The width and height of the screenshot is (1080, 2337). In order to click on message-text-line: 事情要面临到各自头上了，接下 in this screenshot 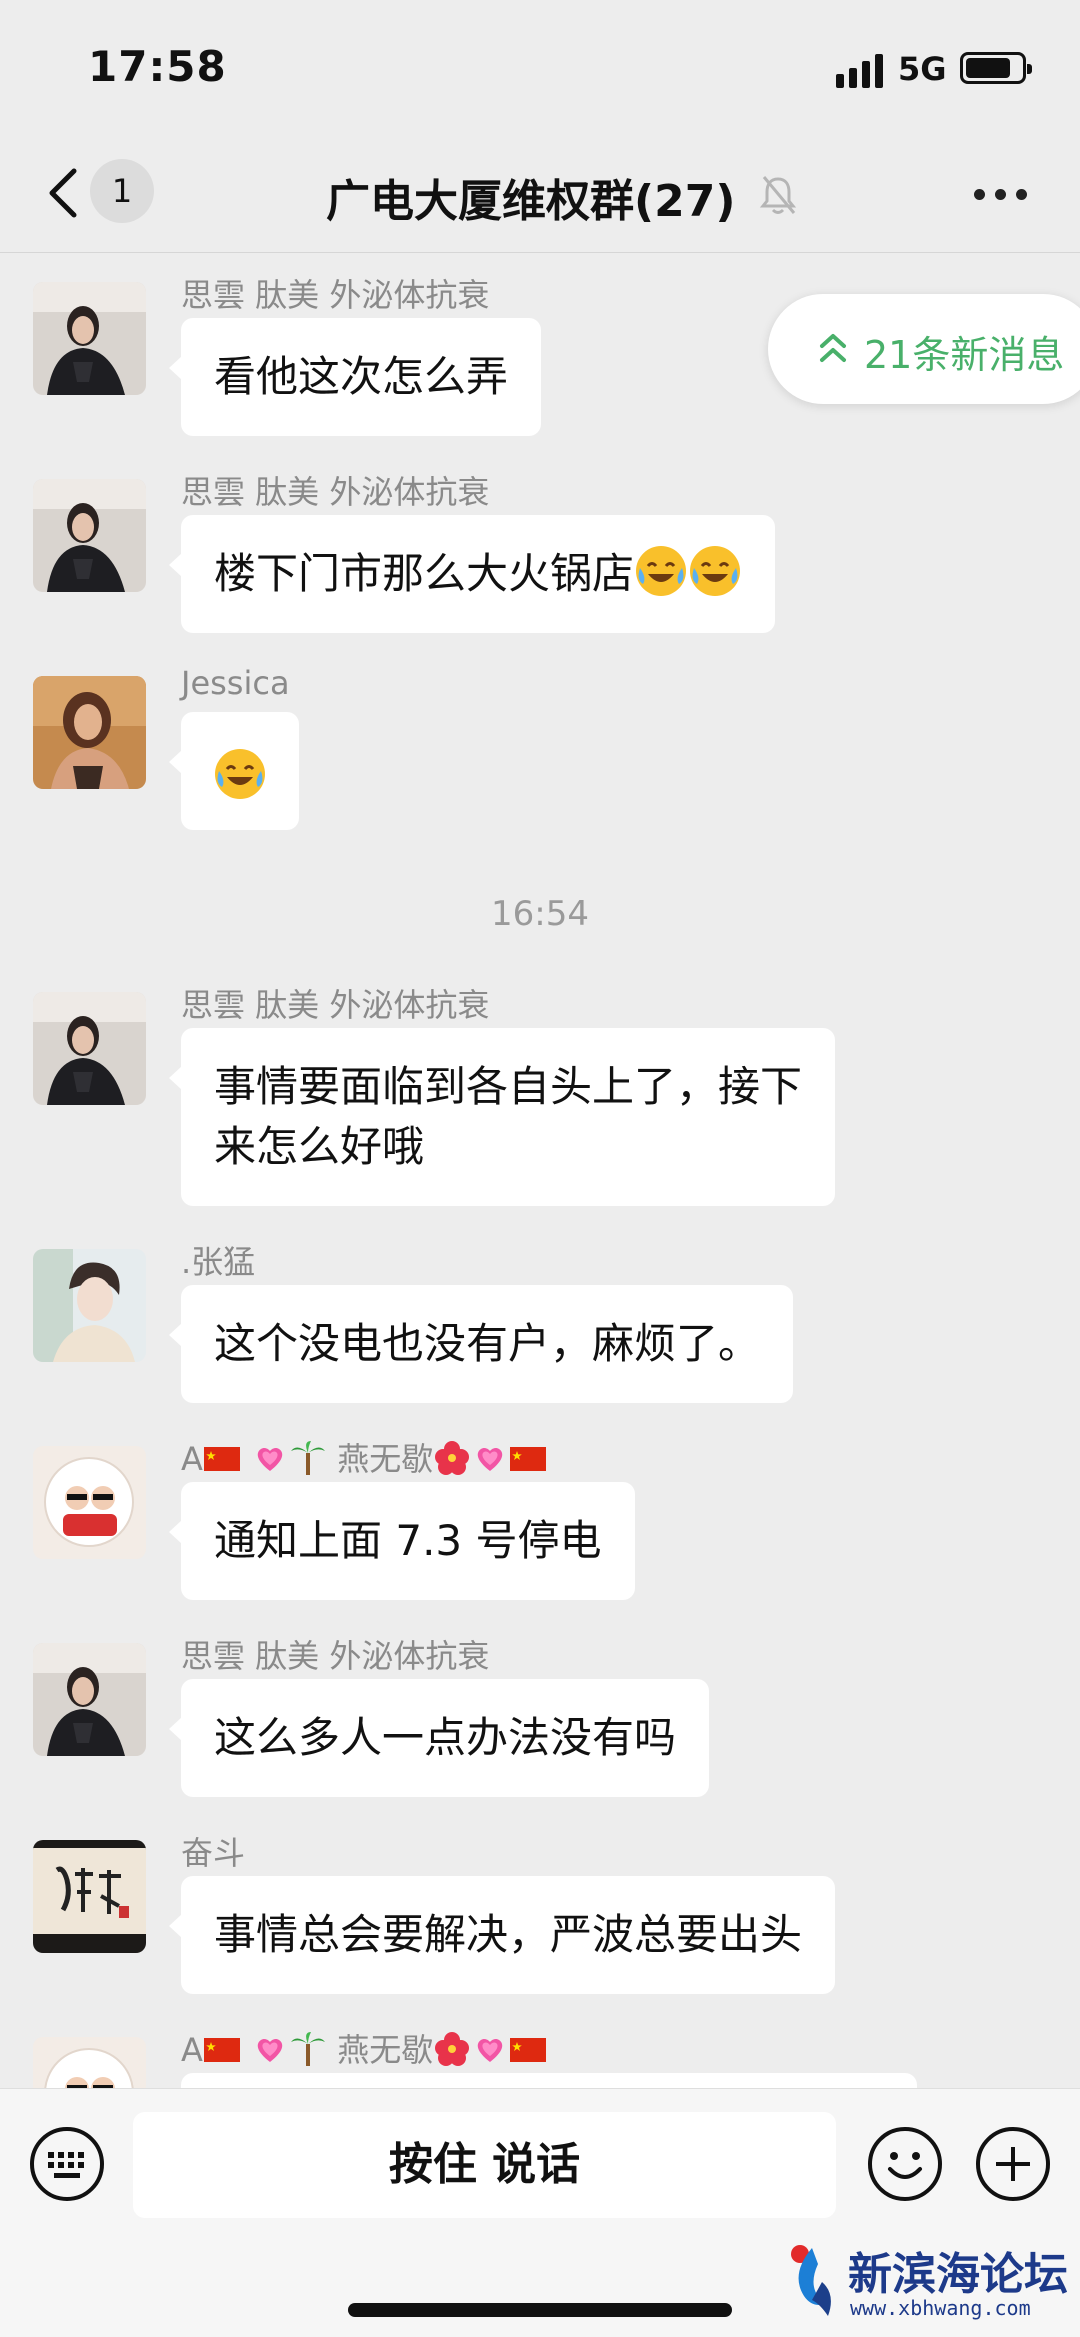, I will do `click(508, 1086)`.